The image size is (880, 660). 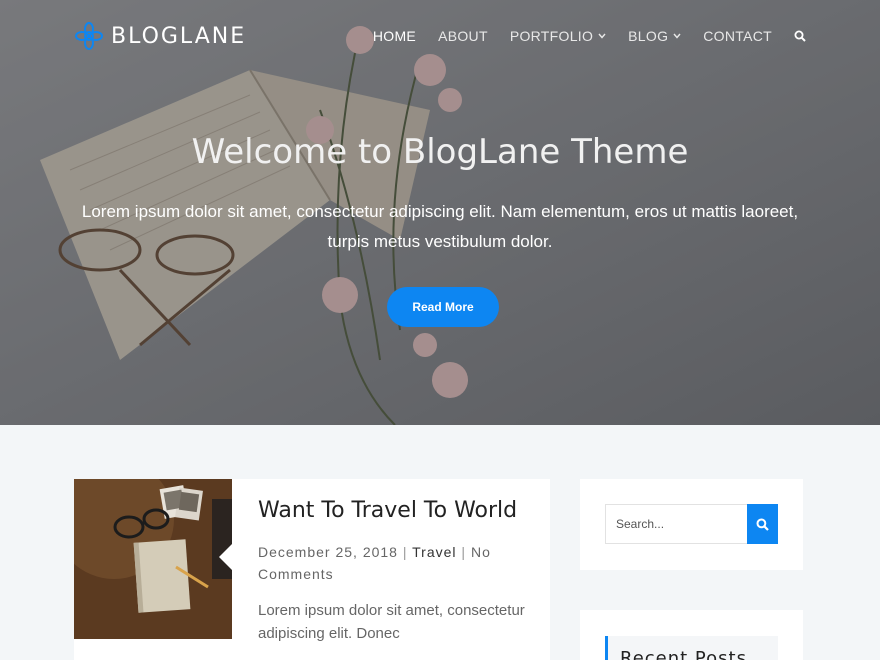 I want to click on widget-title: Recent Posts, so click(x=683, y=654).